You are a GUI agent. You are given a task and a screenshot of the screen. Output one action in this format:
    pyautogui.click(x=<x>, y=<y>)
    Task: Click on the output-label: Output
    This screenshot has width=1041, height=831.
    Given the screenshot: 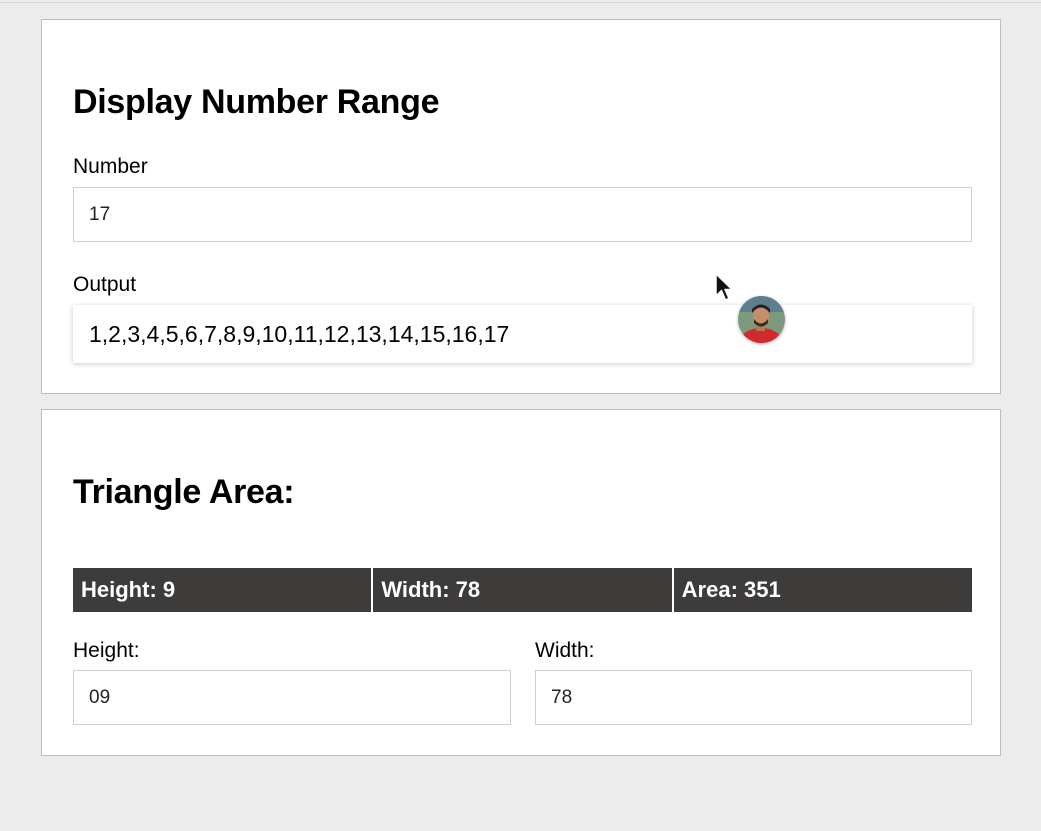 What is the action you would take?
    pyautogui.click(x=105, y=284)
    